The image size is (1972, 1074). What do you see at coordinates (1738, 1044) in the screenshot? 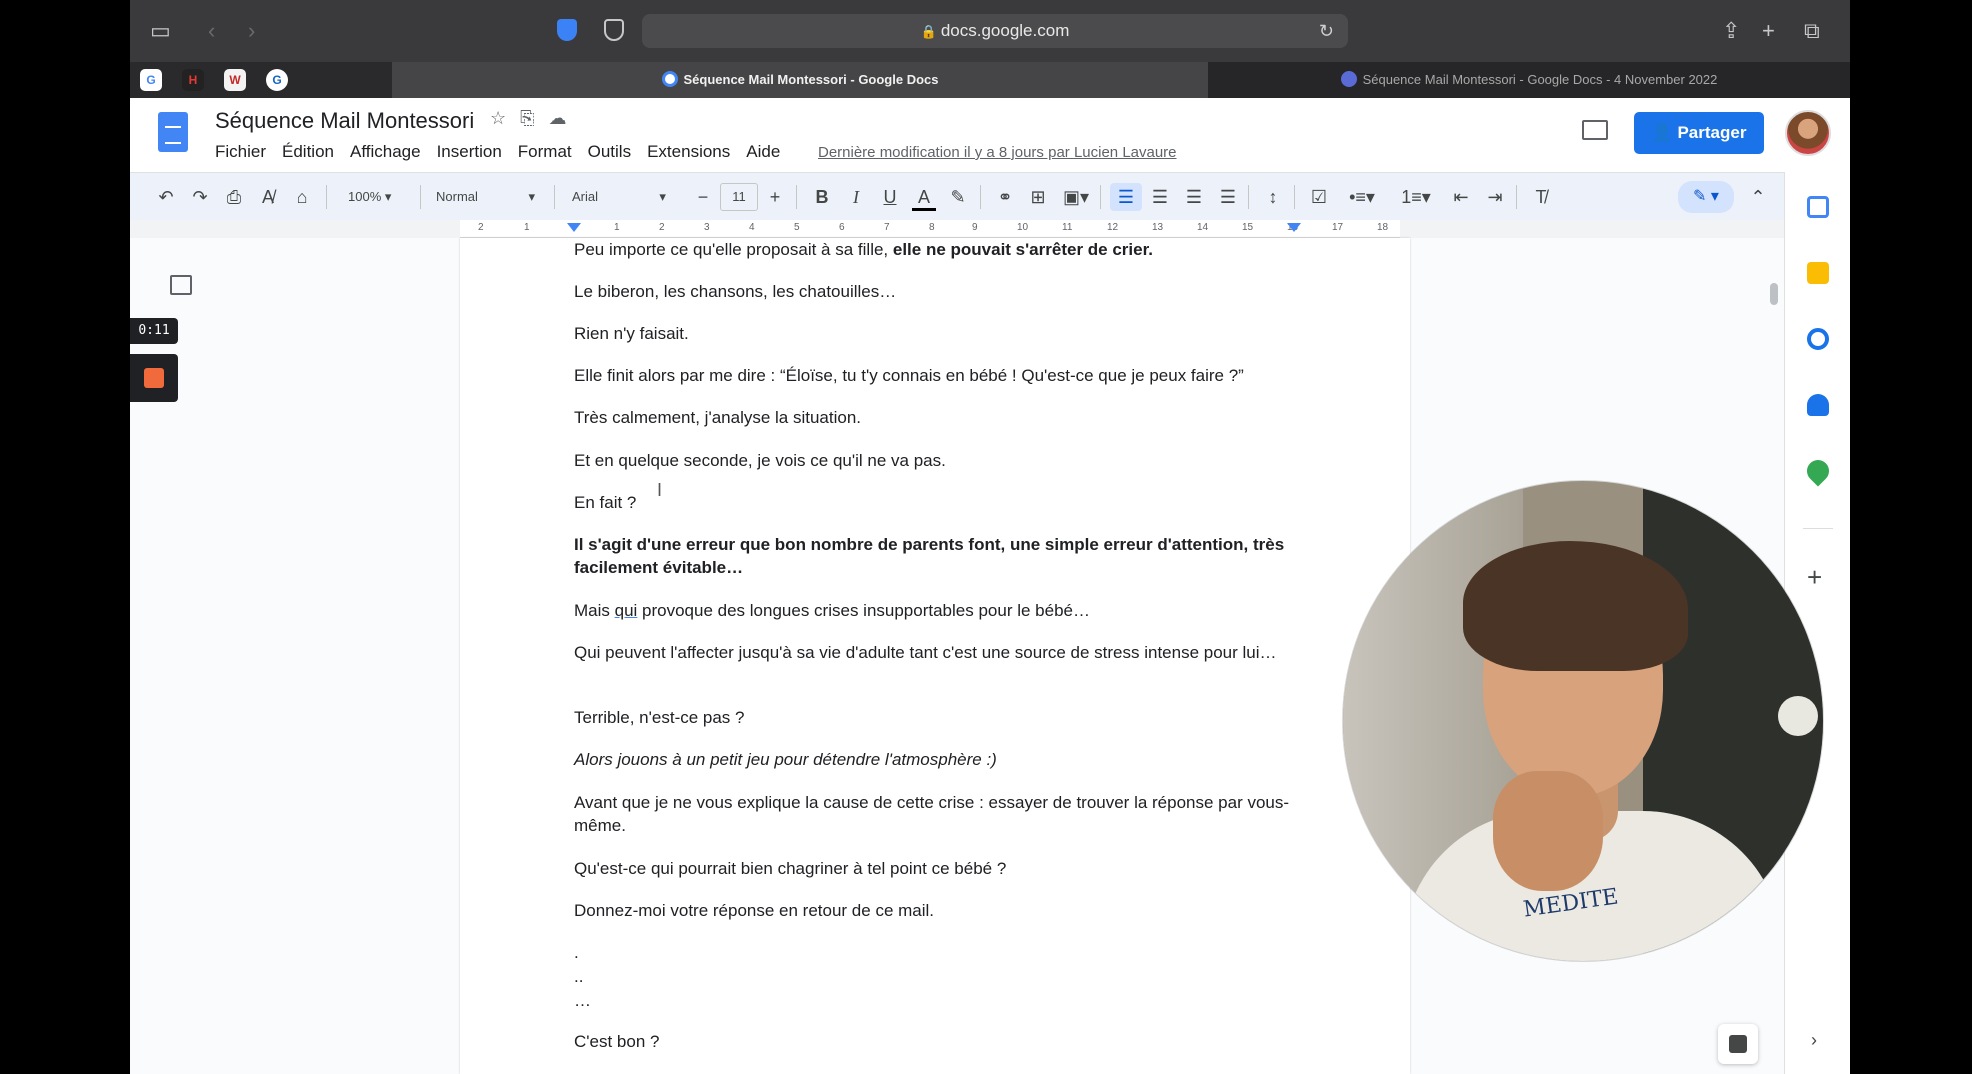
I see `explore-button` at bounding box center [1738, 1044].